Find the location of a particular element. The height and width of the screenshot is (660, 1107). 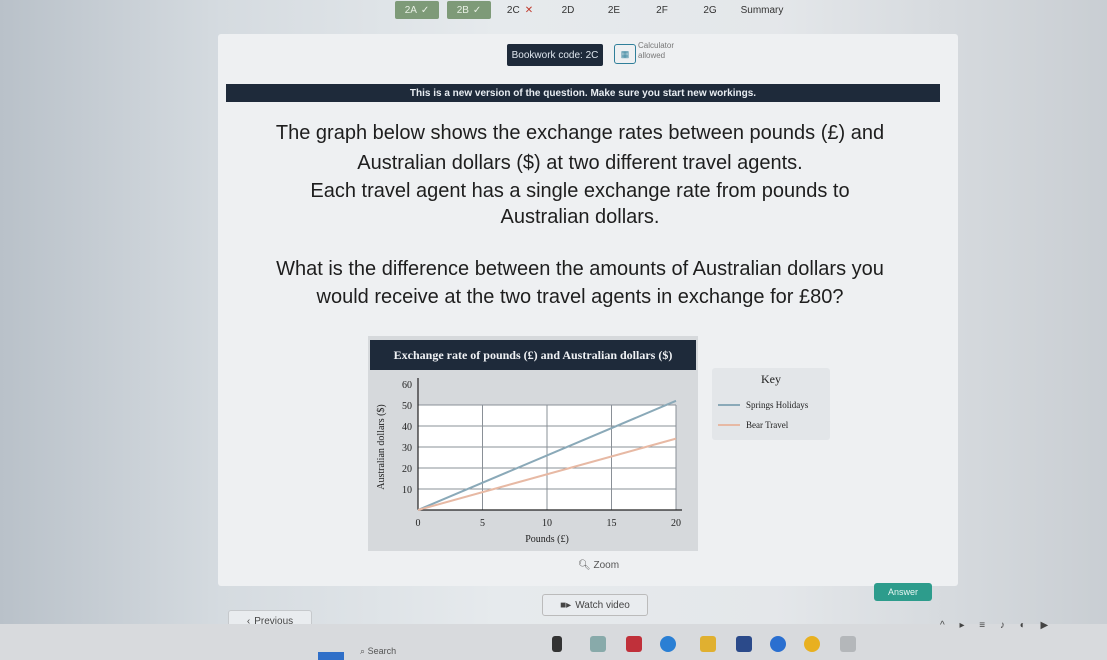

tab-2b: 2B ✓ is located at coordinates (469, 10).